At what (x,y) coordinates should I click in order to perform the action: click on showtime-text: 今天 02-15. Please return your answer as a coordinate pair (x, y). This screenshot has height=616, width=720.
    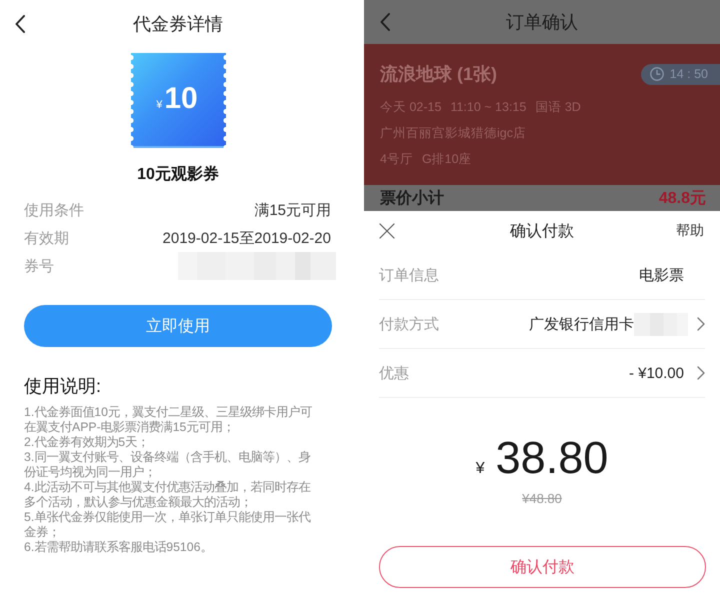
    Looking at the image, I should click on (411, 107).